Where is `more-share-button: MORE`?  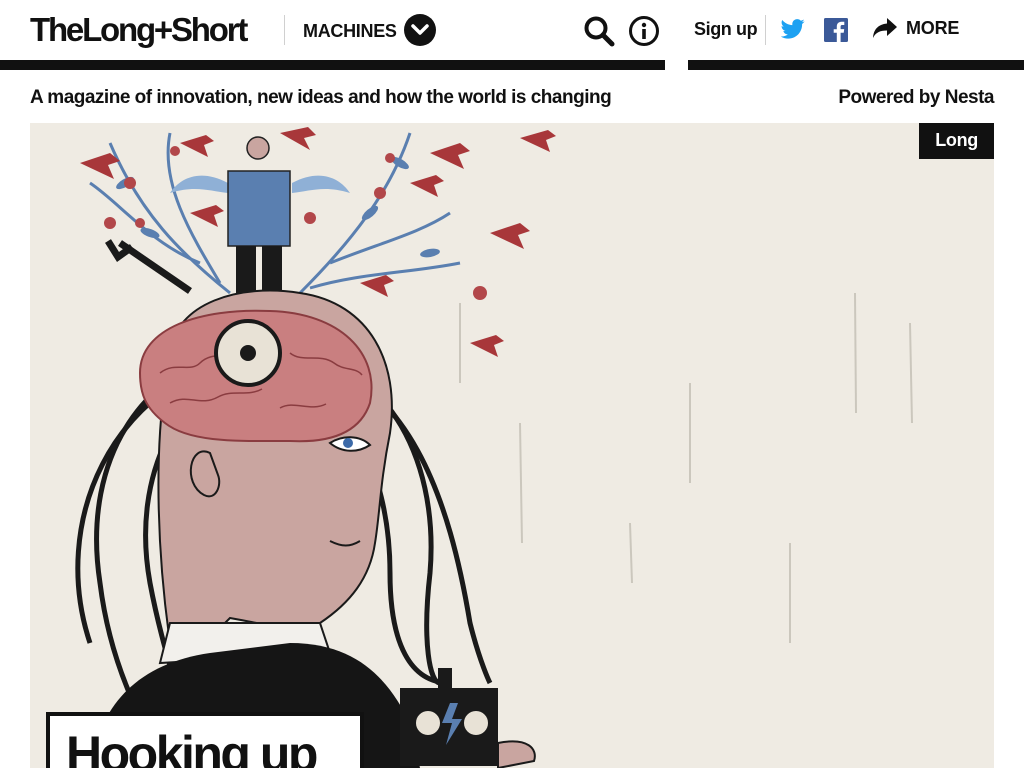 more-share-button: MORE is located at coordinates (915, 28).